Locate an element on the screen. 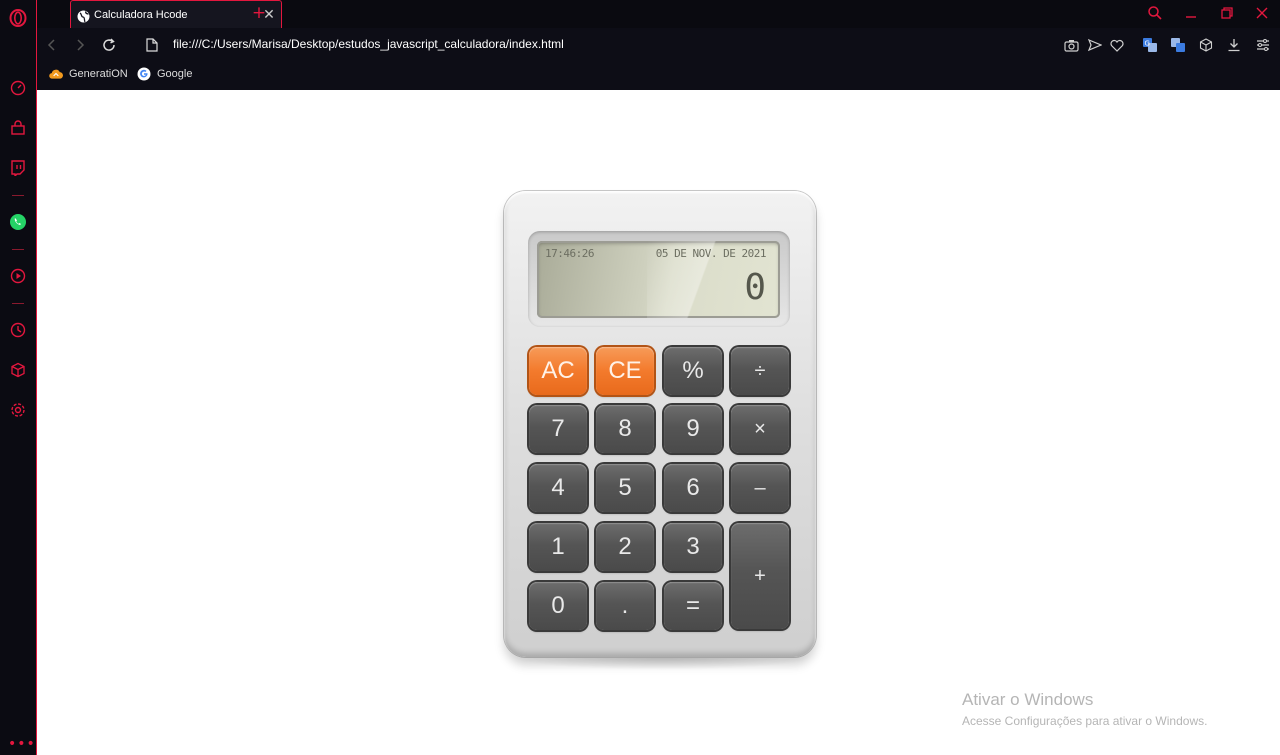  whatsapp-icon is located at coordinates (18, 222).